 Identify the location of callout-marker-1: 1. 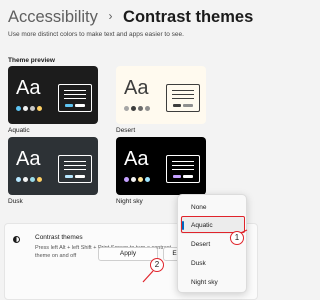
(237, 238).